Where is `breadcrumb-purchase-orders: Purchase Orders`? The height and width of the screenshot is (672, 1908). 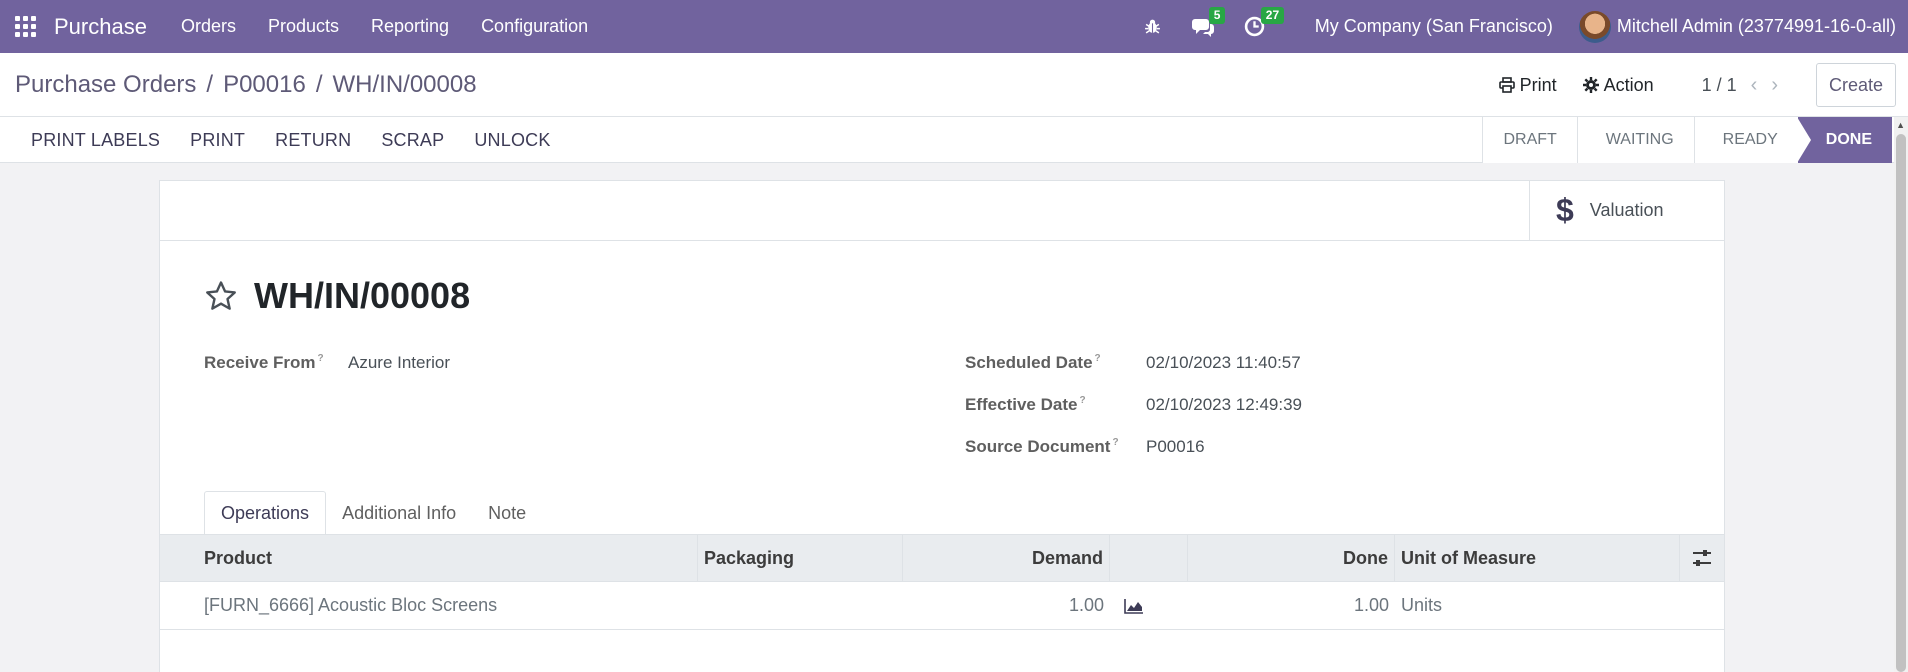
breadcrumb-purchase-orders: Purchase Orders is located at coordinates (105, 85).